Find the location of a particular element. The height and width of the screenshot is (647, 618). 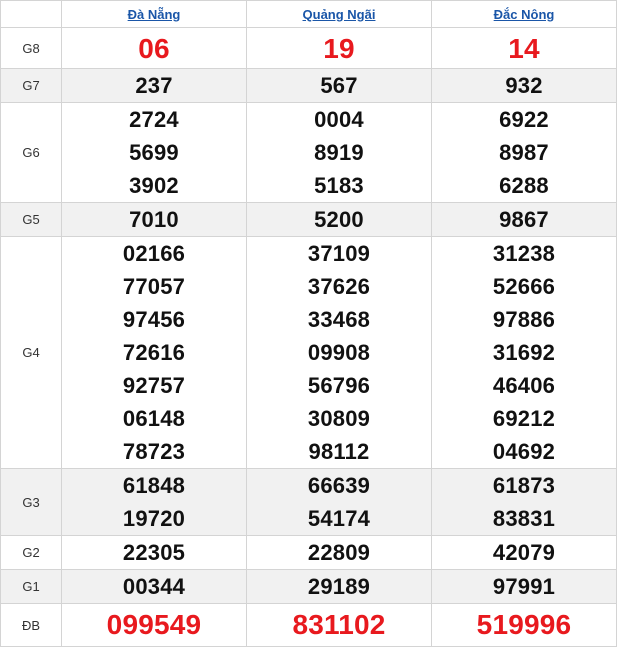

prize-number: 2724 is located at coordinates (154, 119).